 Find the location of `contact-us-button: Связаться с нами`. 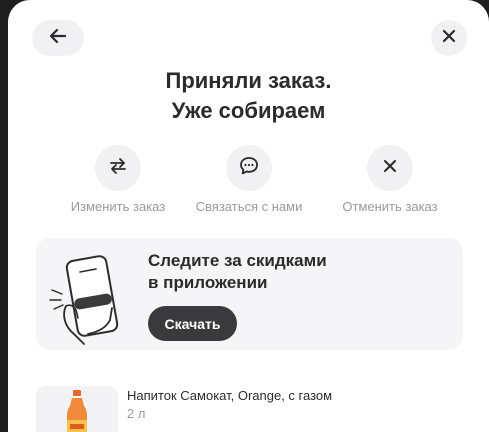

contact-us-button: Связаться с нами is located at coordinates (249, 179).